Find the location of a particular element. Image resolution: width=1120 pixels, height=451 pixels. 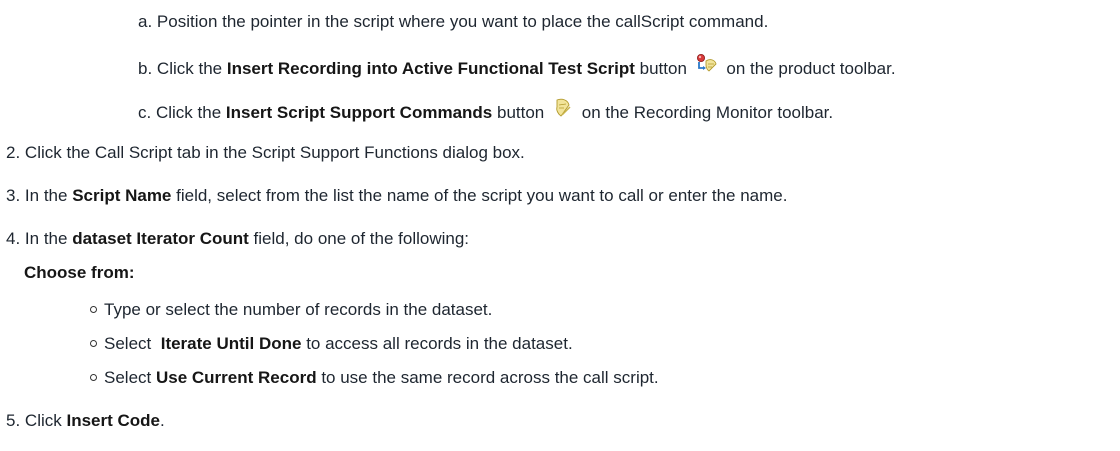

step-marker: b. is located at coordinates (145, 68).